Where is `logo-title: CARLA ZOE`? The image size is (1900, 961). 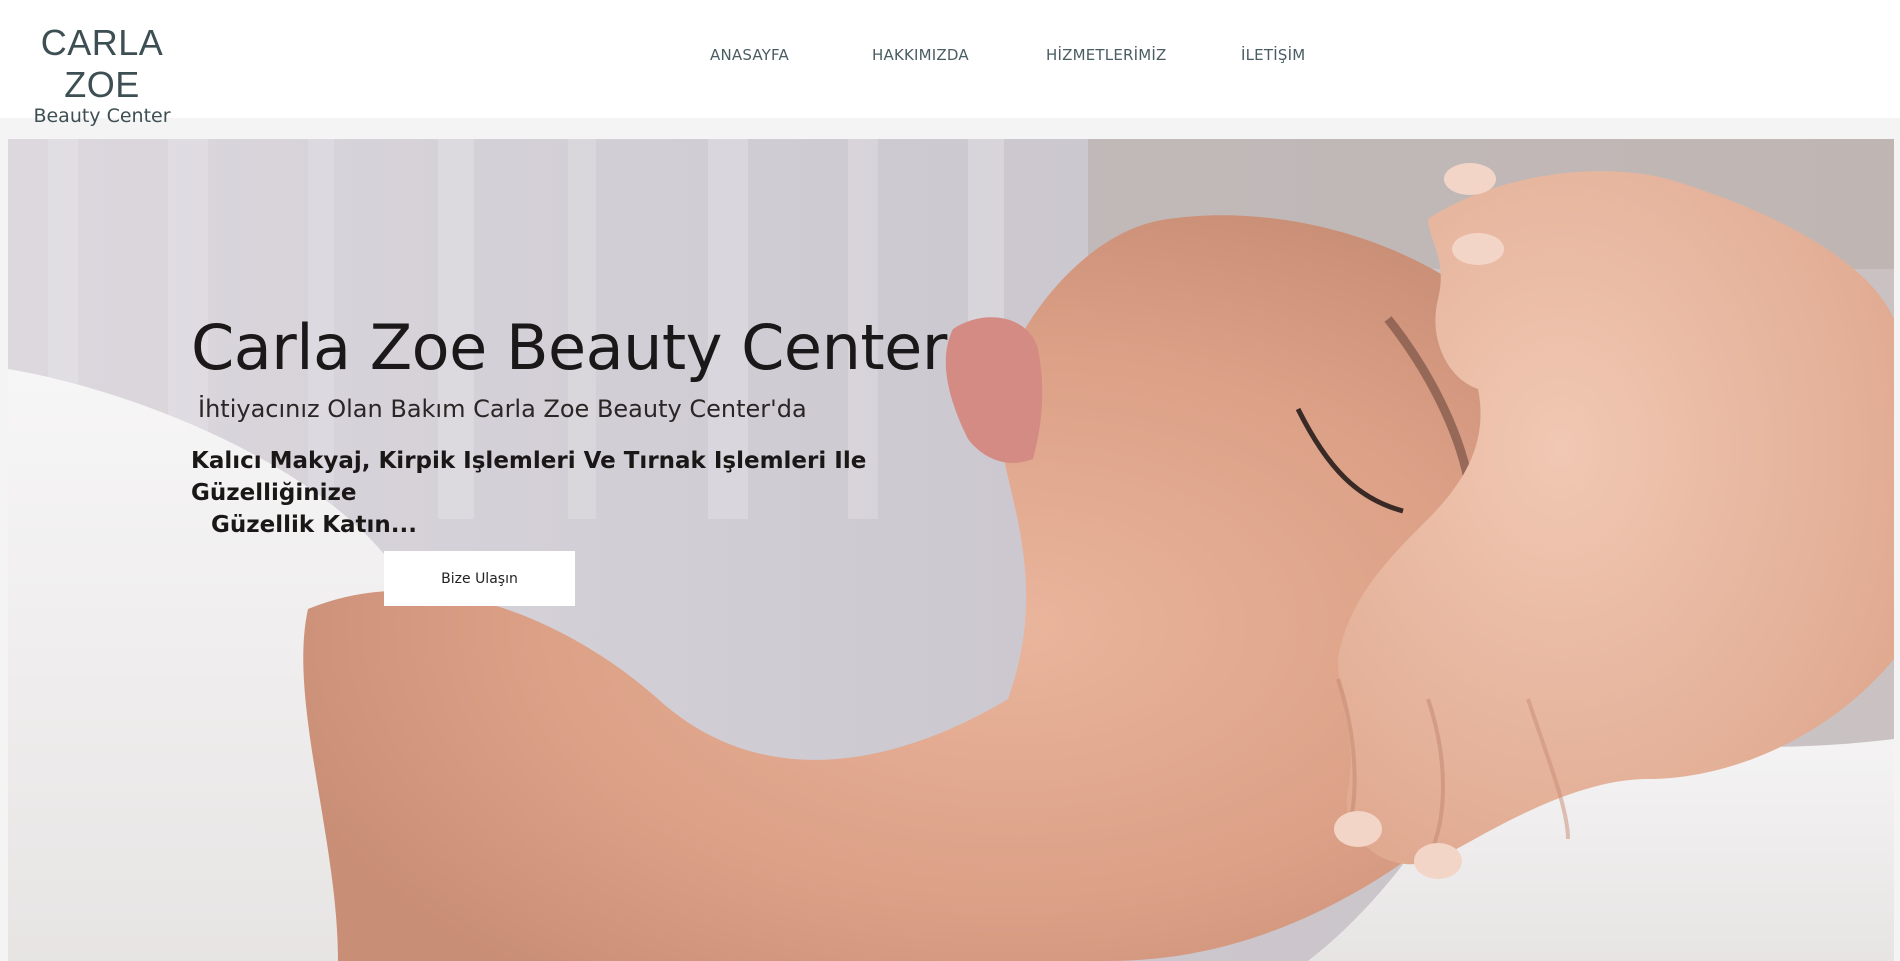
logo-title: CARLA ZOE is located at coordinates (102, 63).